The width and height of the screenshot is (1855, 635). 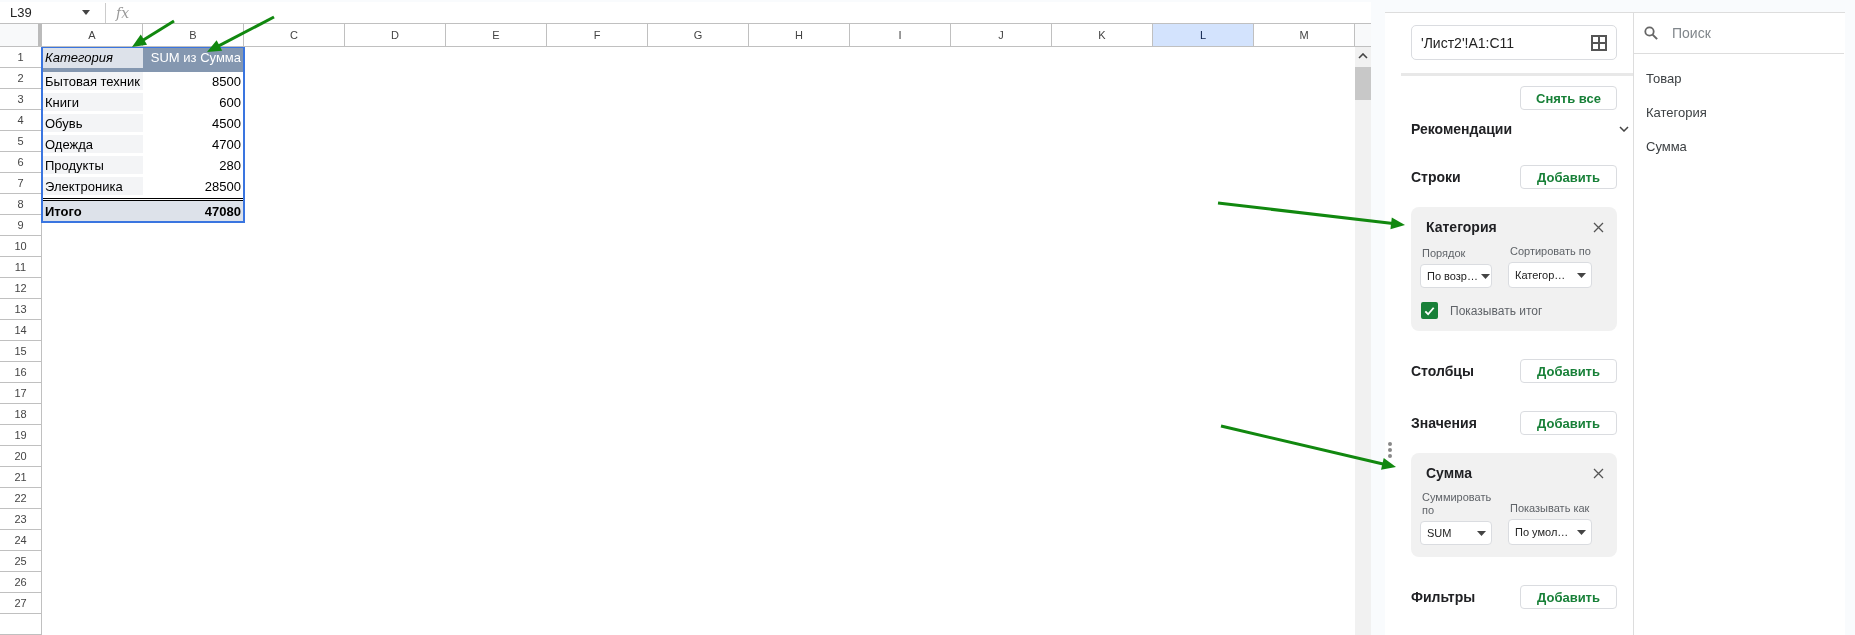 I want to click on checkbox-label: Показывать итог, so click(x=1496, y=310).